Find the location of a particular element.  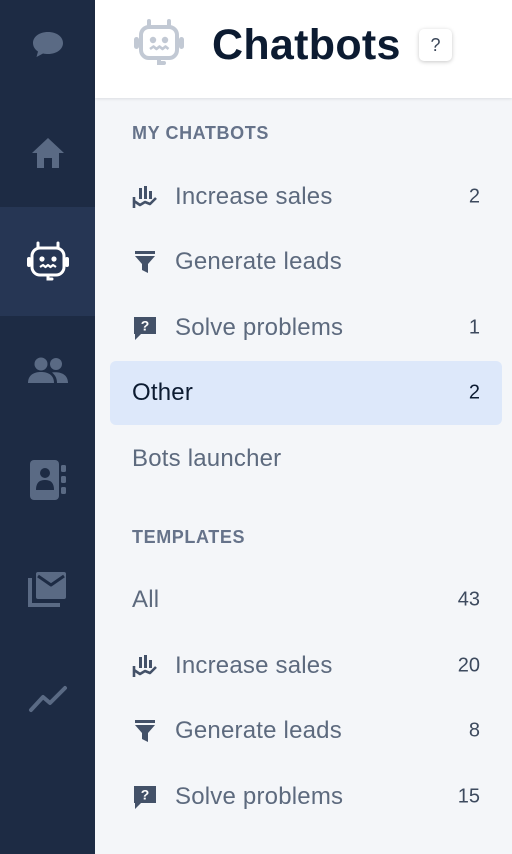

people-icon is located at coordinates (47, 370).